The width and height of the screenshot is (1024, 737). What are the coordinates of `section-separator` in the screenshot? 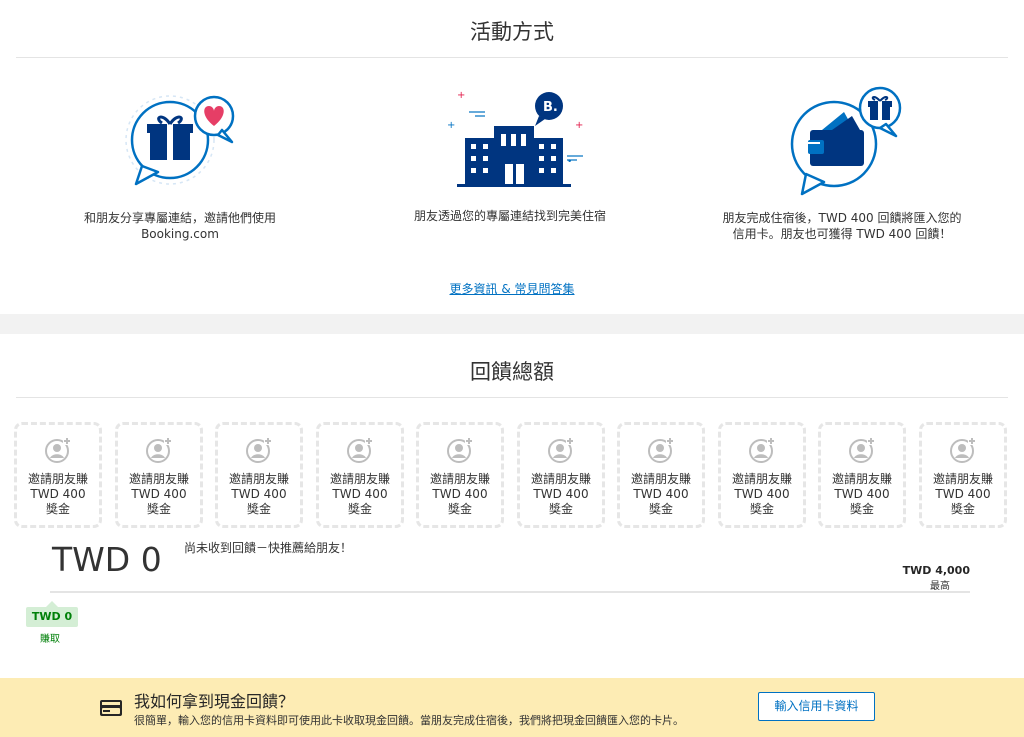 It's located at (512, 324).